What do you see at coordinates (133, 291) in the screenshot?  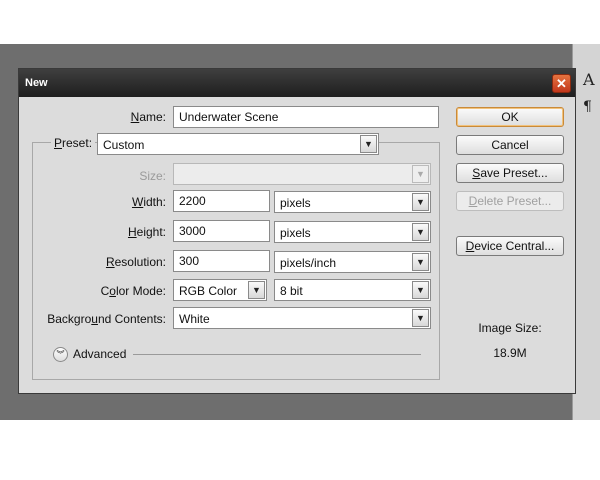 I see `color-mode-label: Color Mode:` at bounding box center [133, 291].